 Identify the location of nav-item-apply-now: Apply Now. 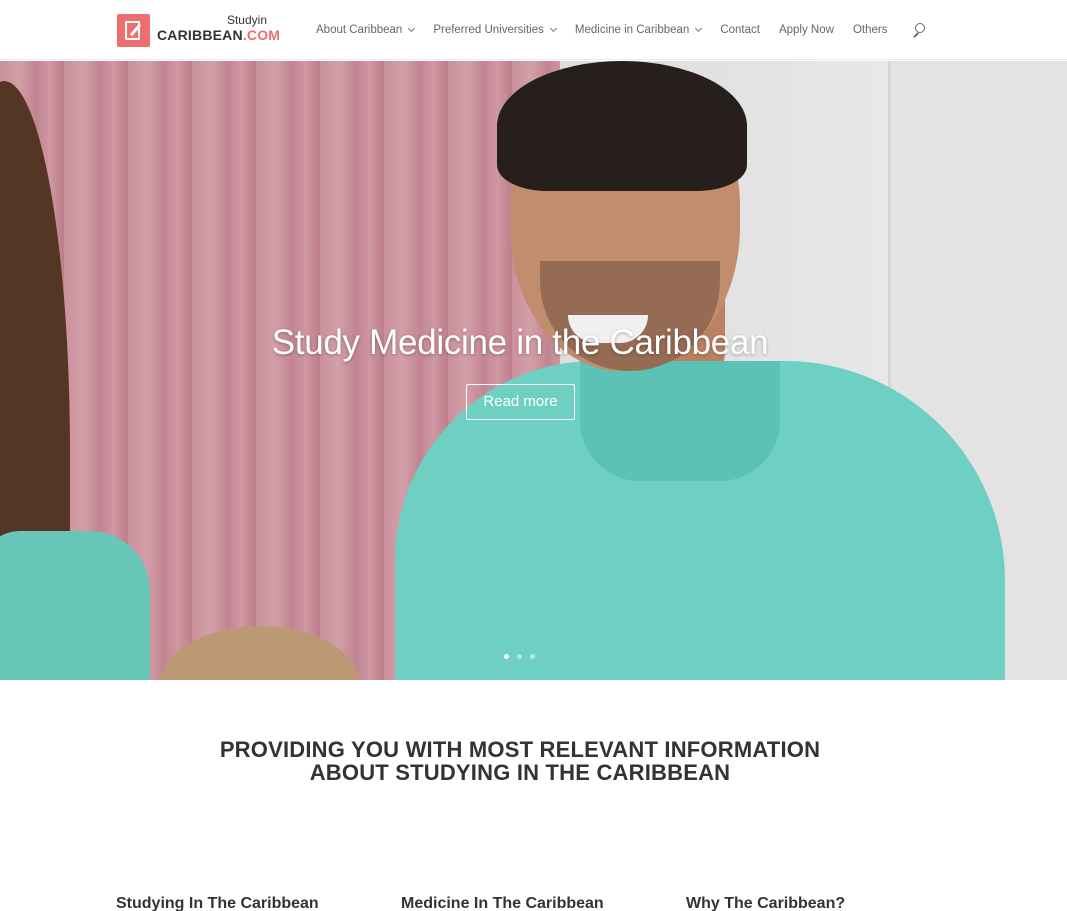
(806, 30).